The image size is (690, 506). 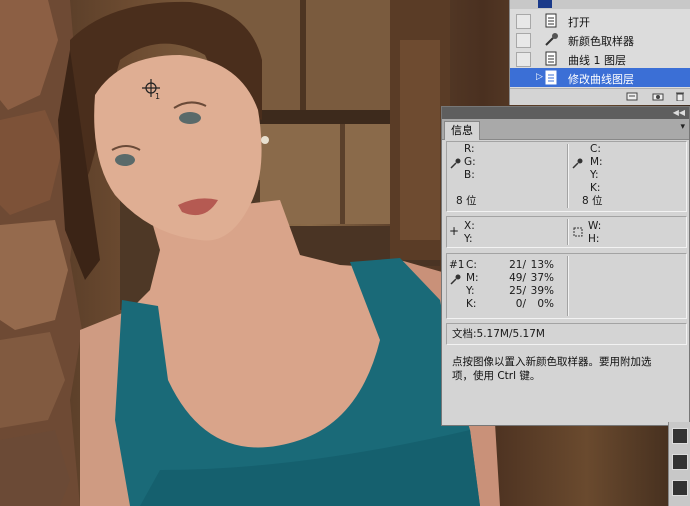 I want to click on color-sampler-number: 1, so click(x=158, y=96).